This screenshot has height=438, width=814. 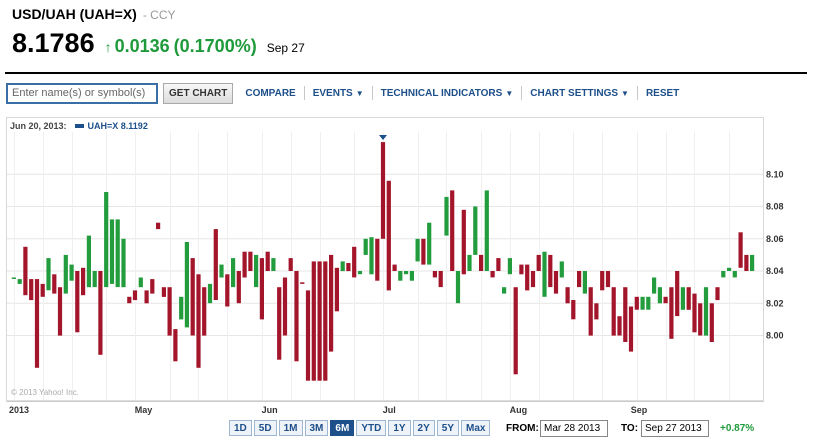 I want to click on legend-swatch, so click(x=79, y=126).